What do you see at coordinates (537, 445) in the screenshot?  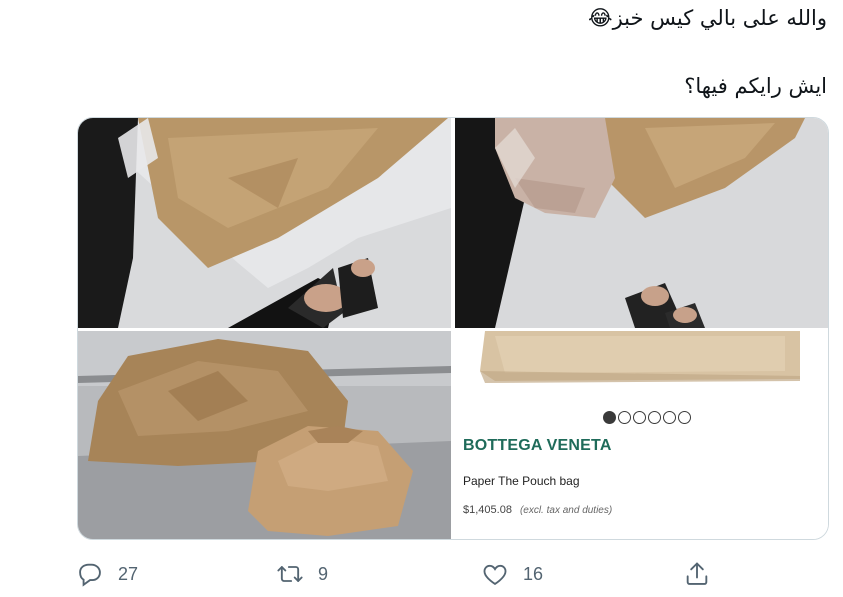 I see `brand-name: BOTTEGA VENETA` at bounding box center [537, 445].